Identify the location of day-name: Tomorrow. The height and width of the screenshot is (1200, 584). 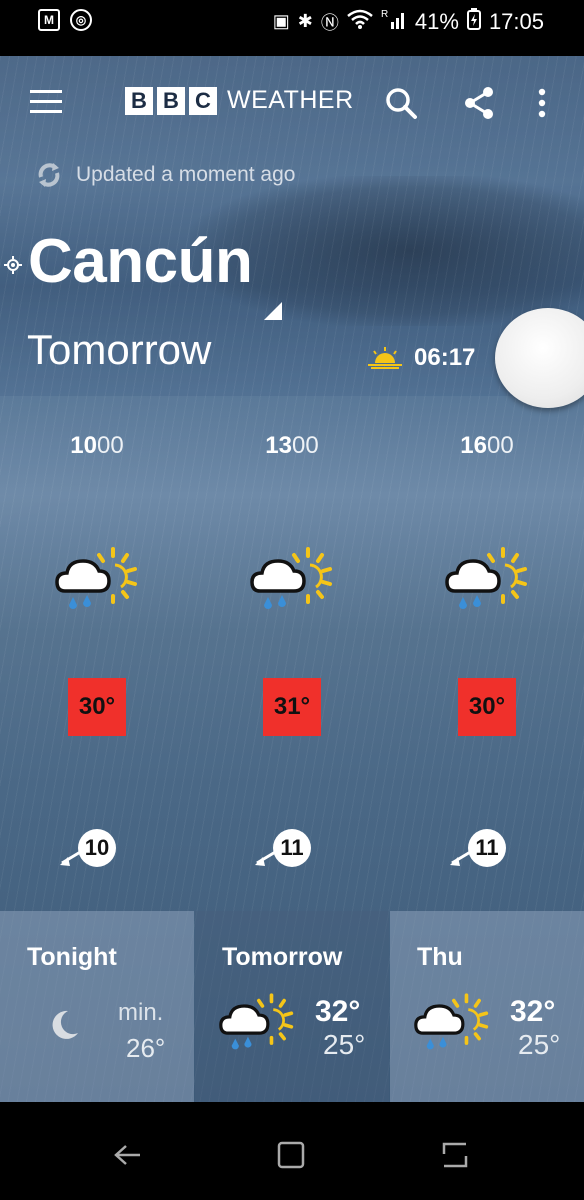
(282, 957).